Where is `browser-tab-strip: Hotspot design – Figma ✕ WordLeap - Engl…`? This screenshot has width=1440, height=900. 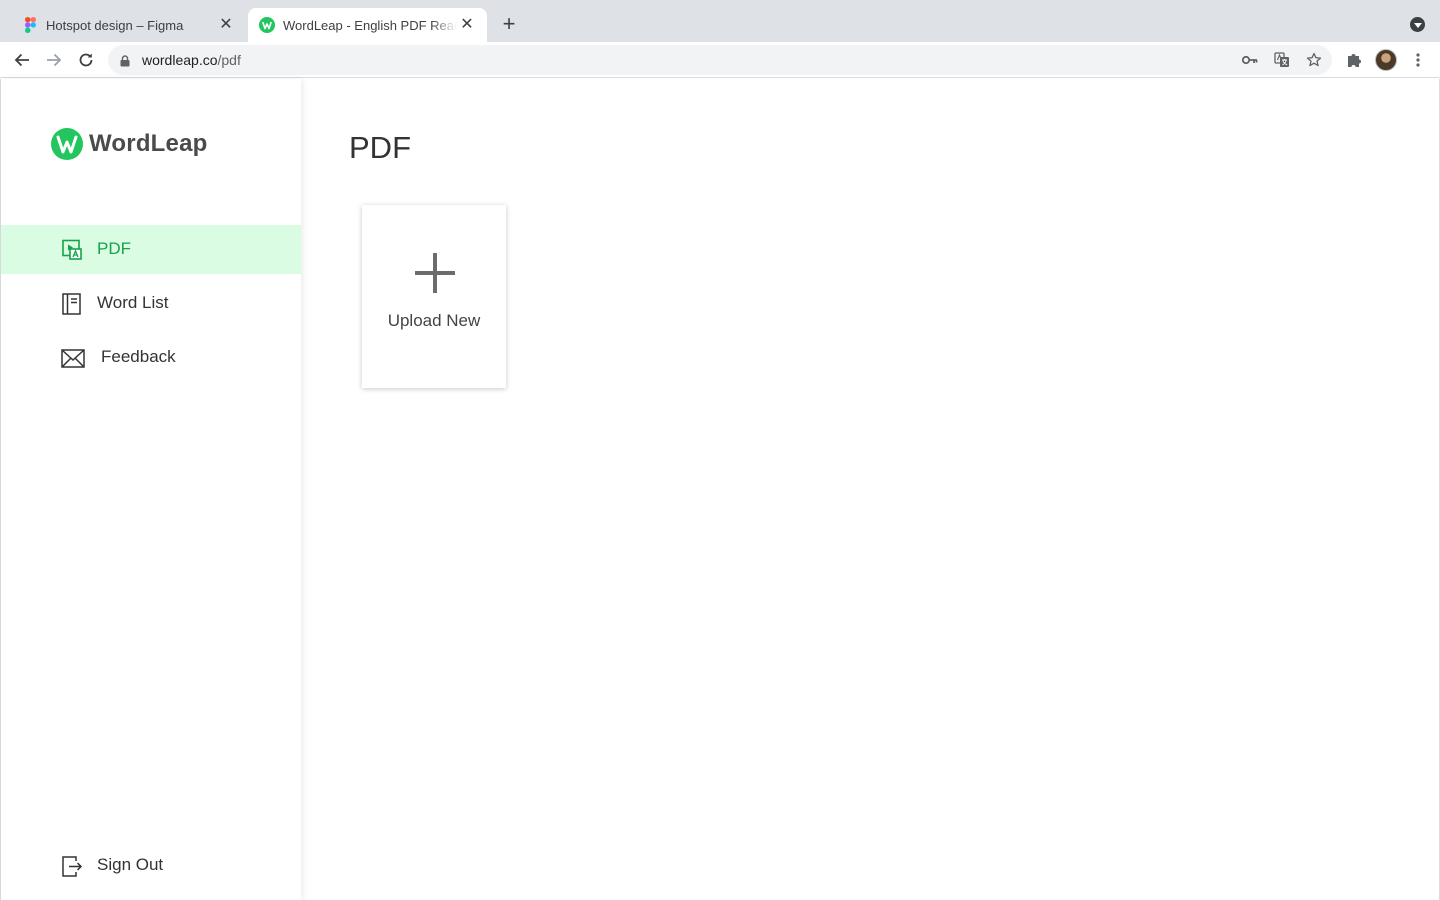 browser-tab-strip: Hotspot design – Figma ✕ WordLeap - Engl… is located at coordinates (720, 21).